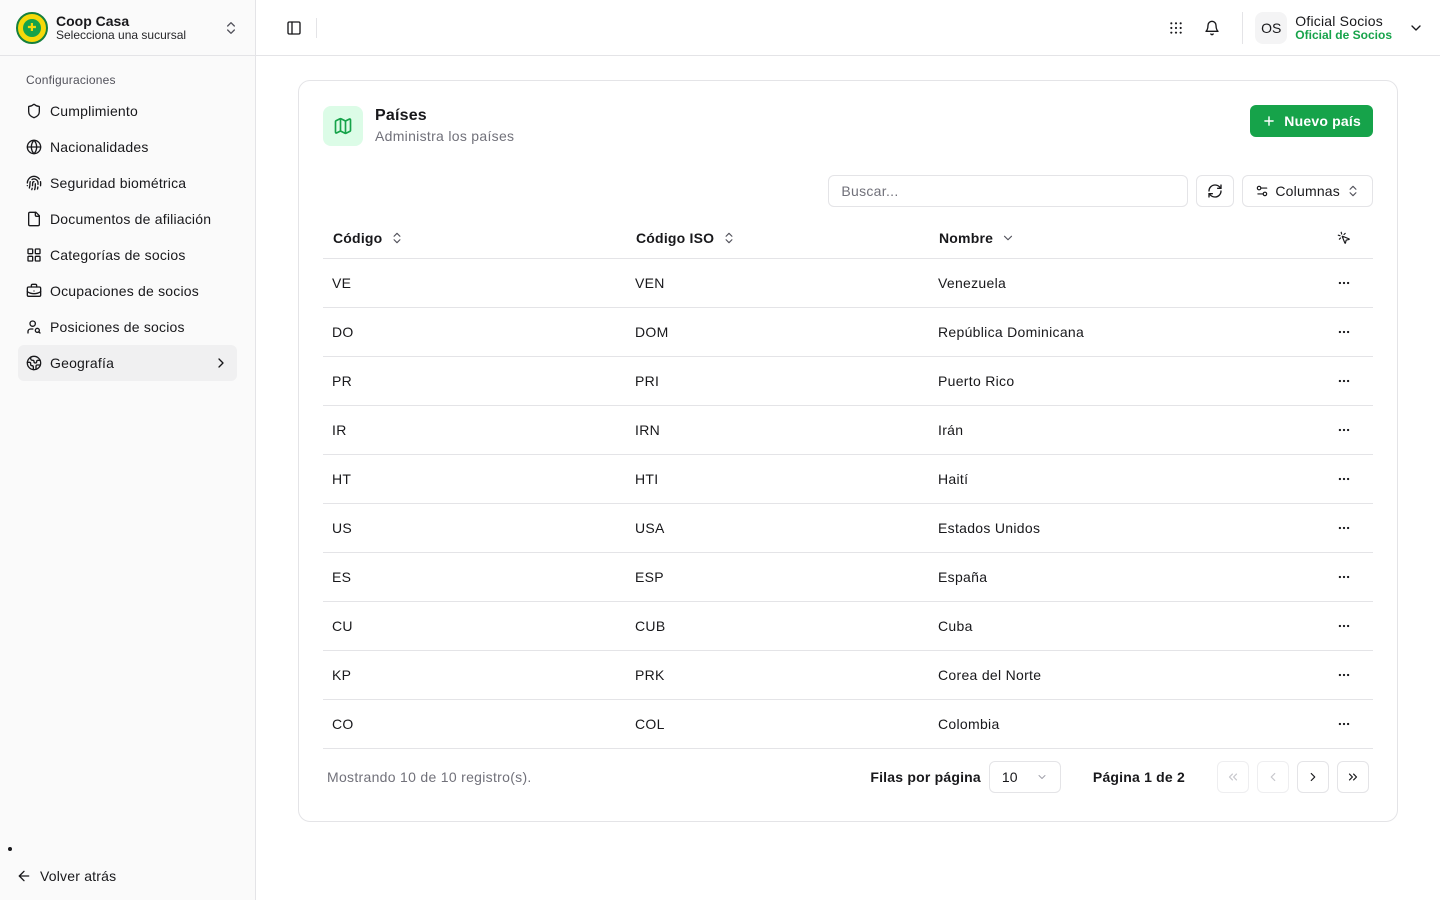  I want to click on toggle-sidebar-button, so click(294, 28).